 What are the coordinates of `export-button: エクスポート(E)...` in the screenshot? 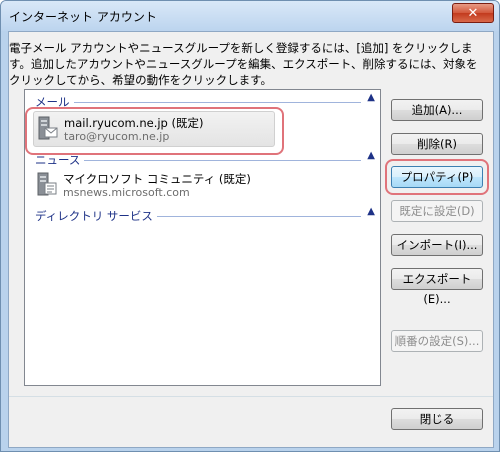 It's located at (437, 287).